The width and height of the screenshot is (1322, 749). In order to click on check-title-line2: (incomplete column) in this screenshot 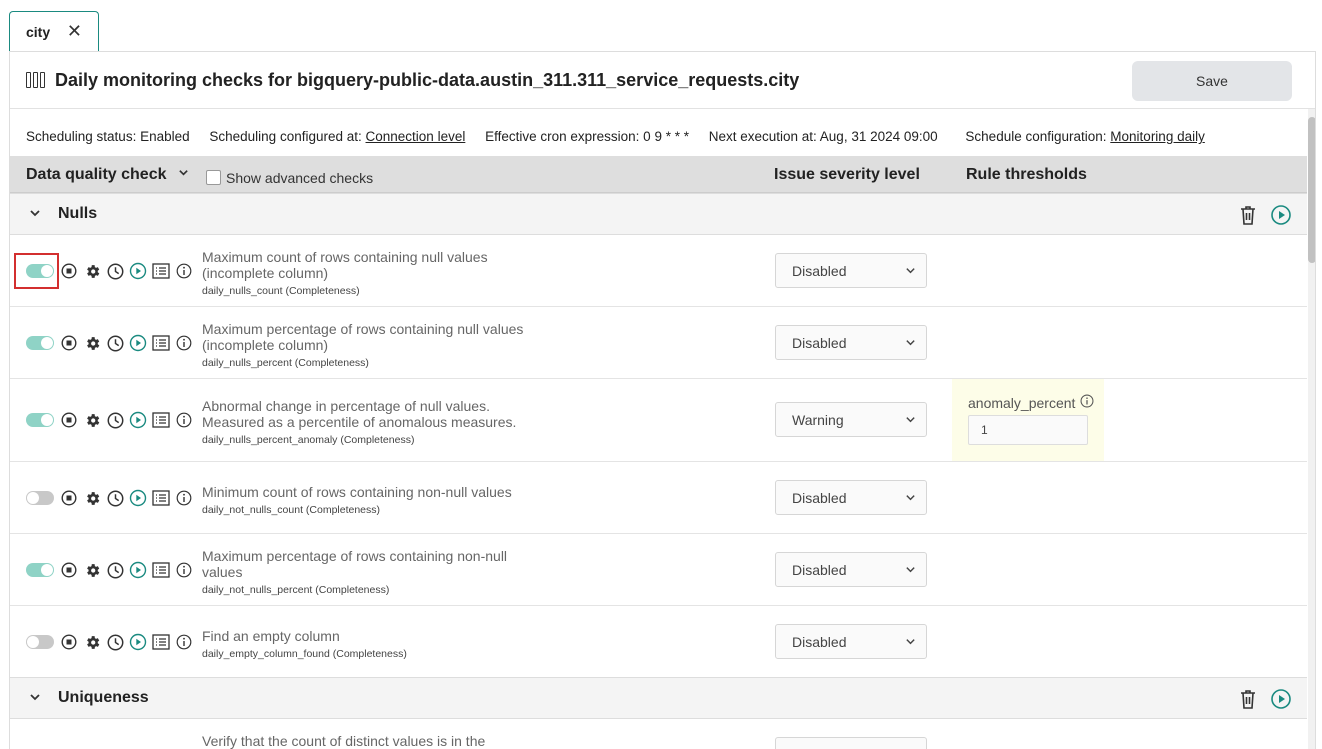, I will do `click(265, 345)`.